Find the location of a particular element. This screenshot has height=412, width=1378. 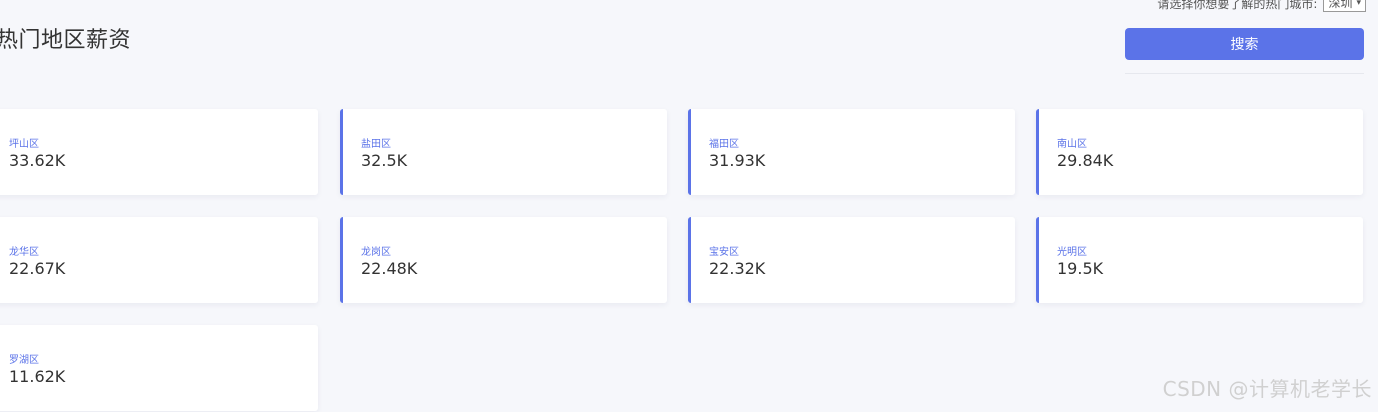

watermark-text: CSDN @计算机老学长 is located at coordinates (1267, 389).